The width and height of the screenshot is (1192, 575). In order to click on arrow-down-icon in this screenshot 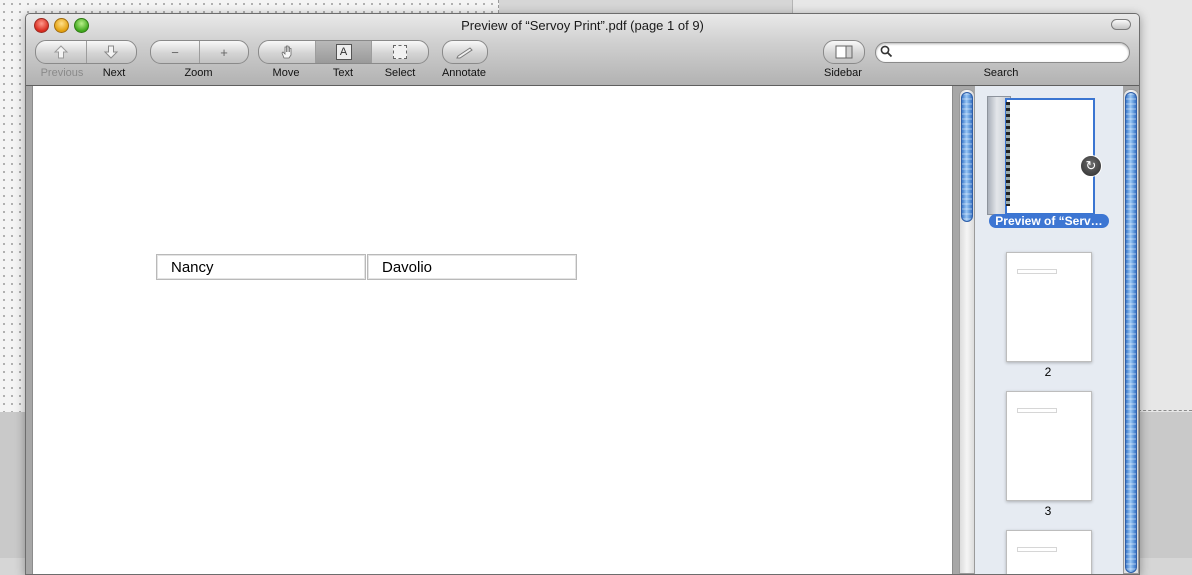, I will do `click(111, 52)`.